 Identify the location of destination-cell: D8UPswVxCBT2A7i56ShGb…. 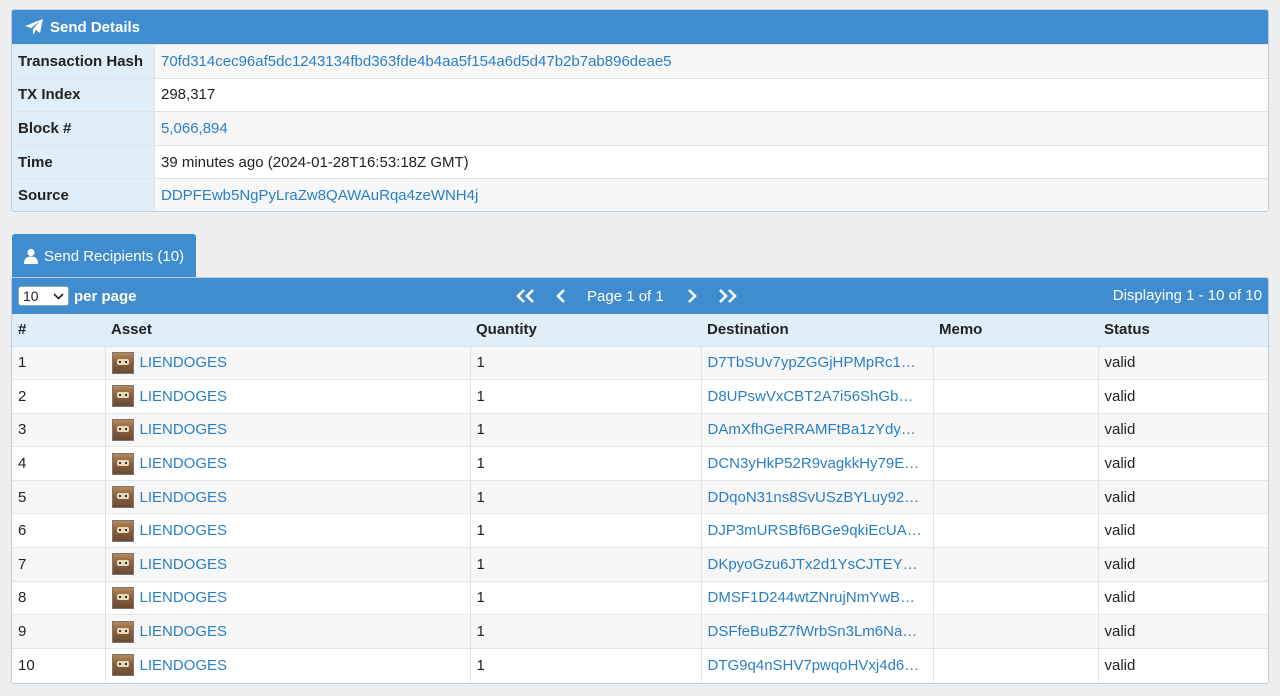
(816, 396).